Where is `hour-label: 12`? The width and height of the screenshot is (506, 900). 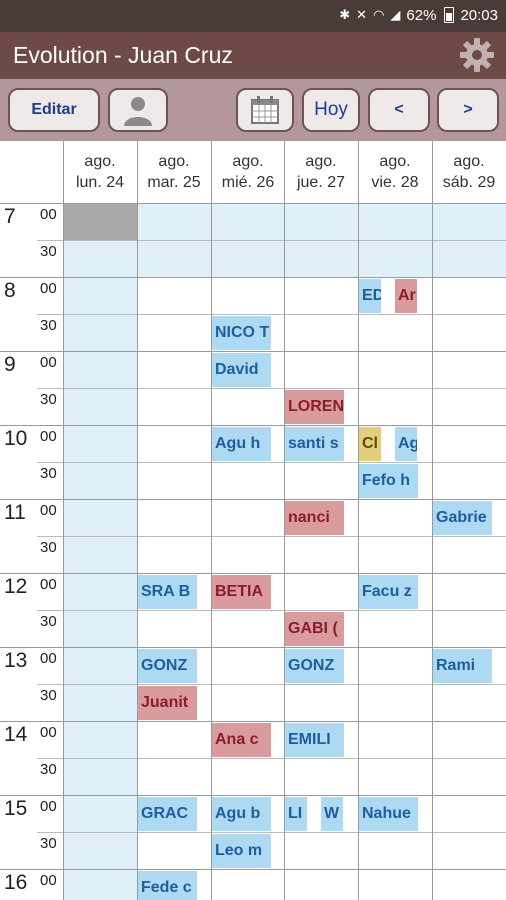
hour-label: 12 is located at coordinates (16, 586).